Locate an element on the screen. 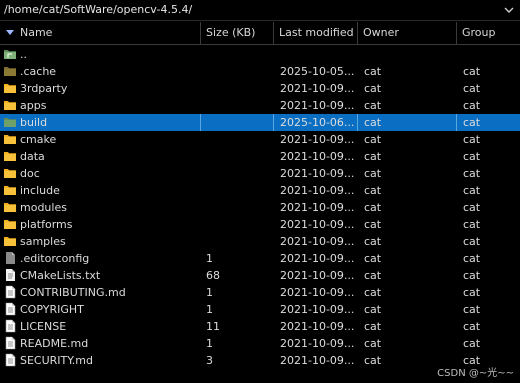 The width and height of the screenshot is (520, 383). file-name-cell: COPYRIGHT is located at coordinates (110, 309).